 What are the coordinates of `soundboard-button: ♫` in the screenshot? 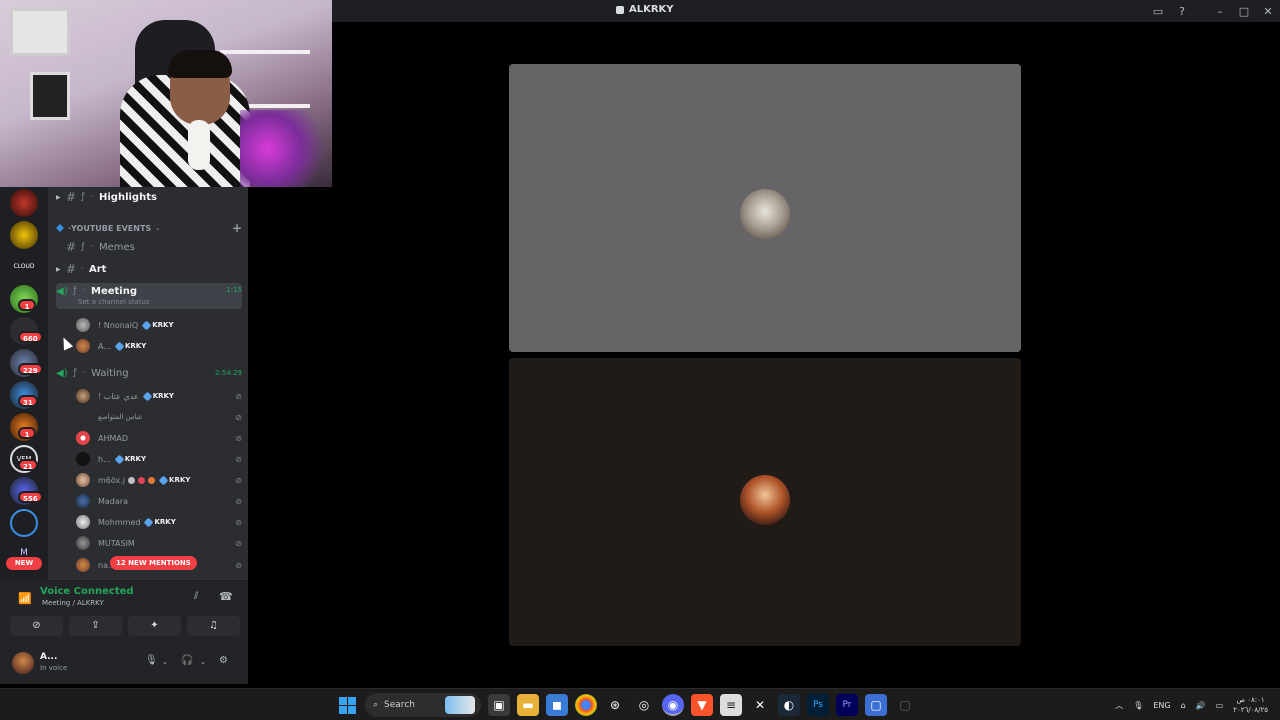 It's located at (213, 626).